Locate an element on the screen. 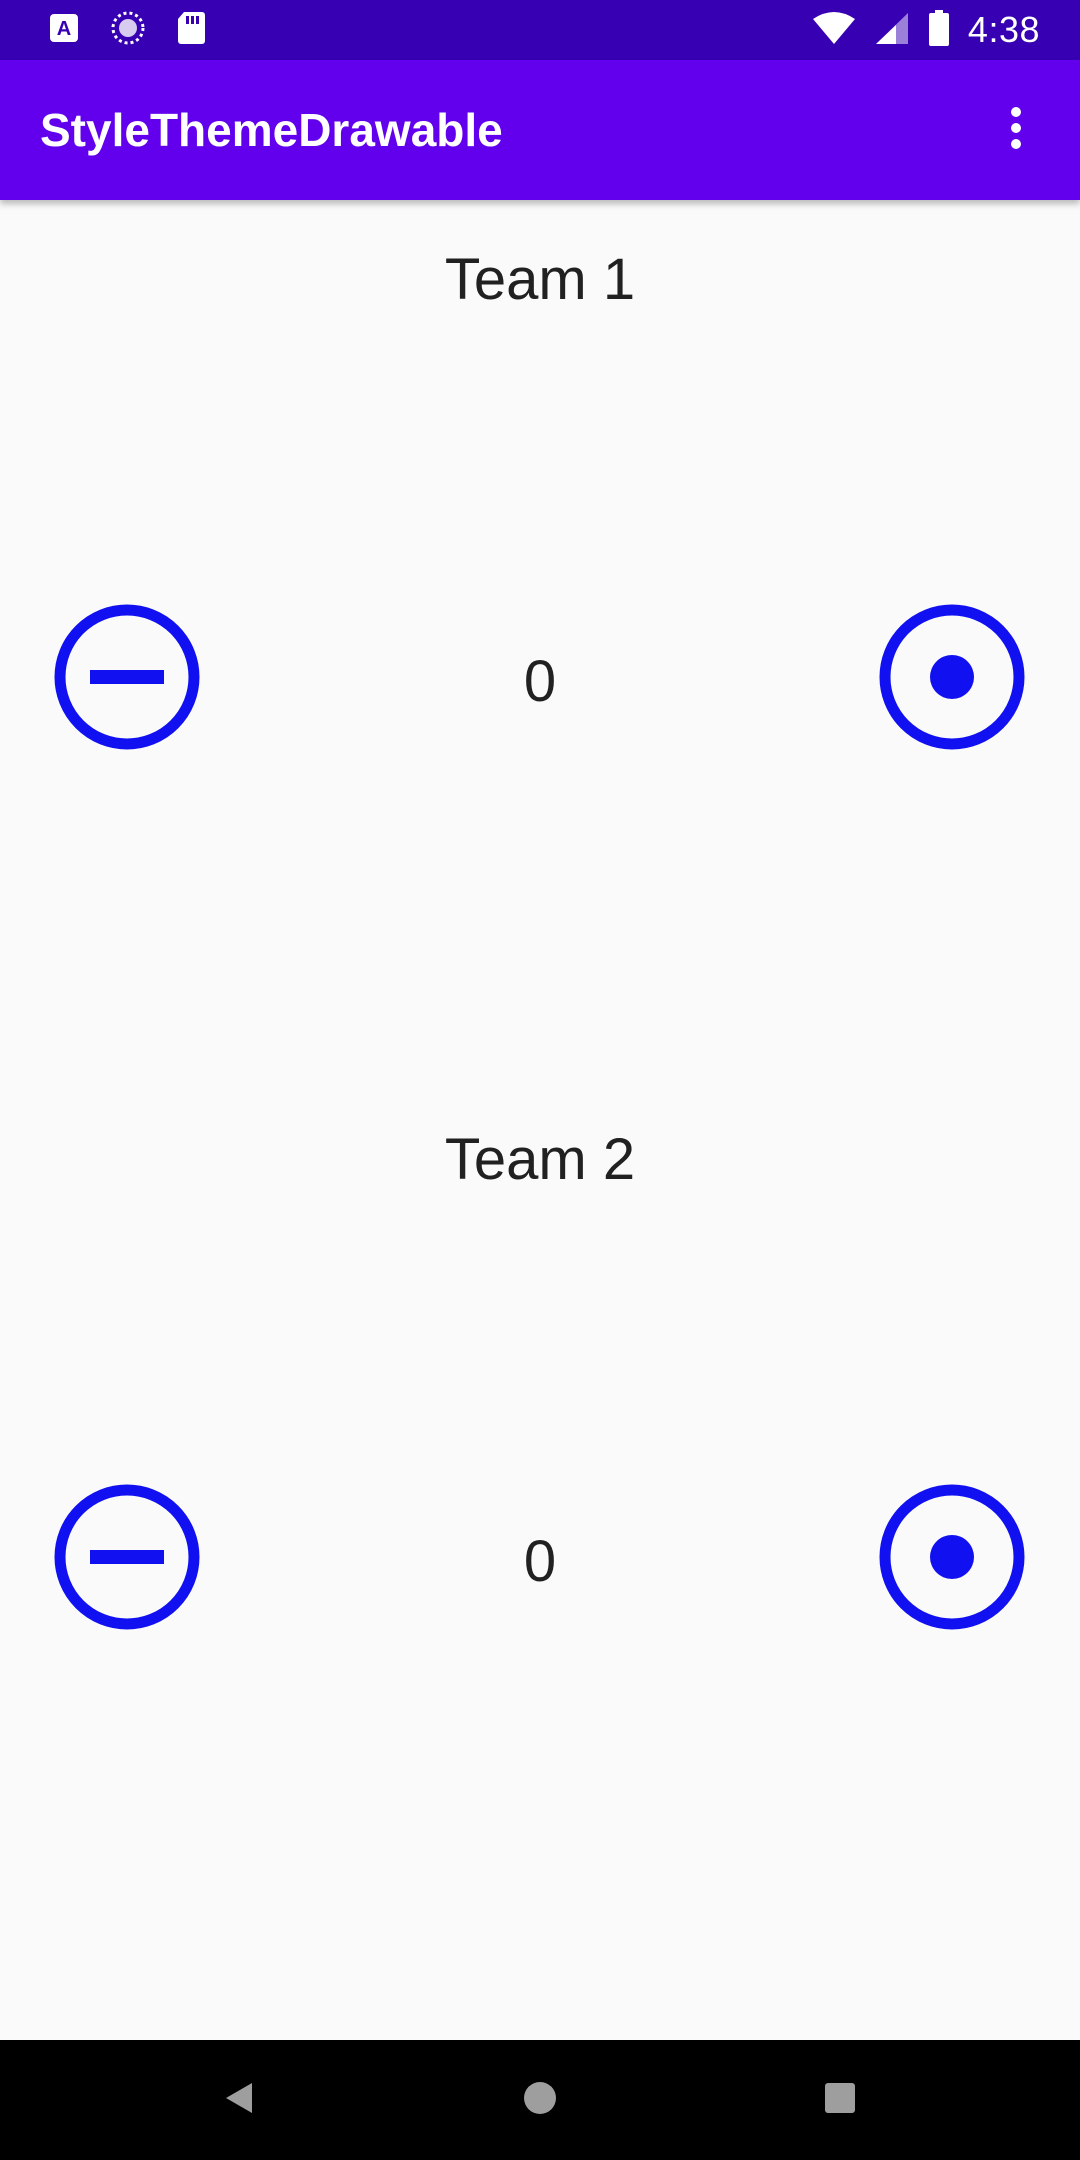 The height and width of the screenshot is (2160, 1080). wifi-icon is located at coordinates (834, 30).